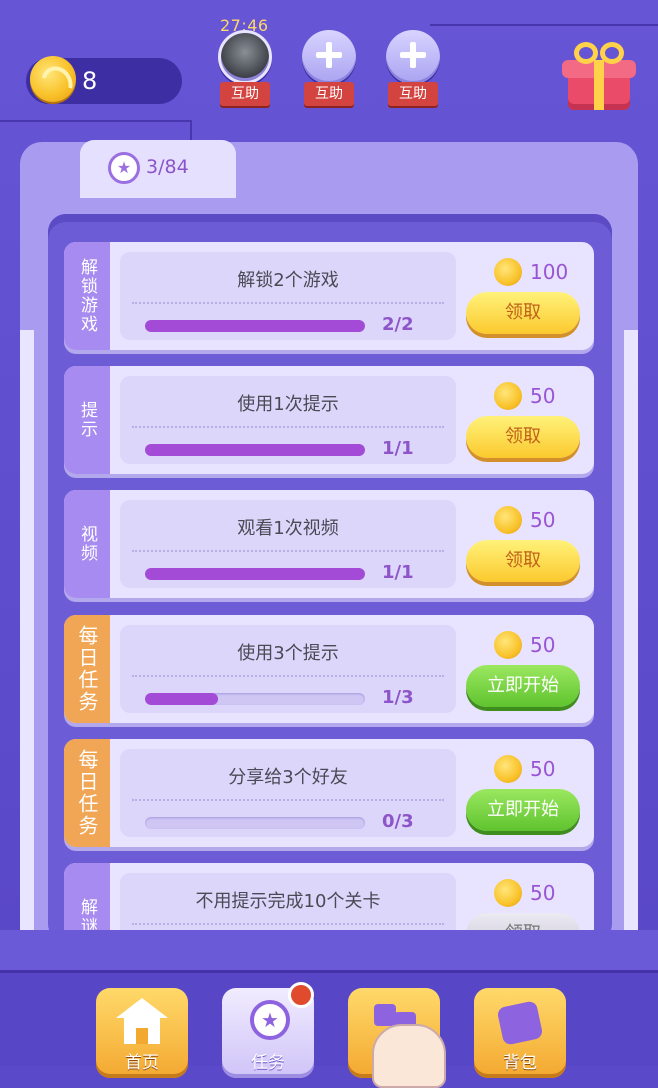 The width and height of the screenshot is (658, 1088). Describe the element at coordinates (288, 420) in the screenshot. I see `task-body: 使用1次提示 1/1` at that location.